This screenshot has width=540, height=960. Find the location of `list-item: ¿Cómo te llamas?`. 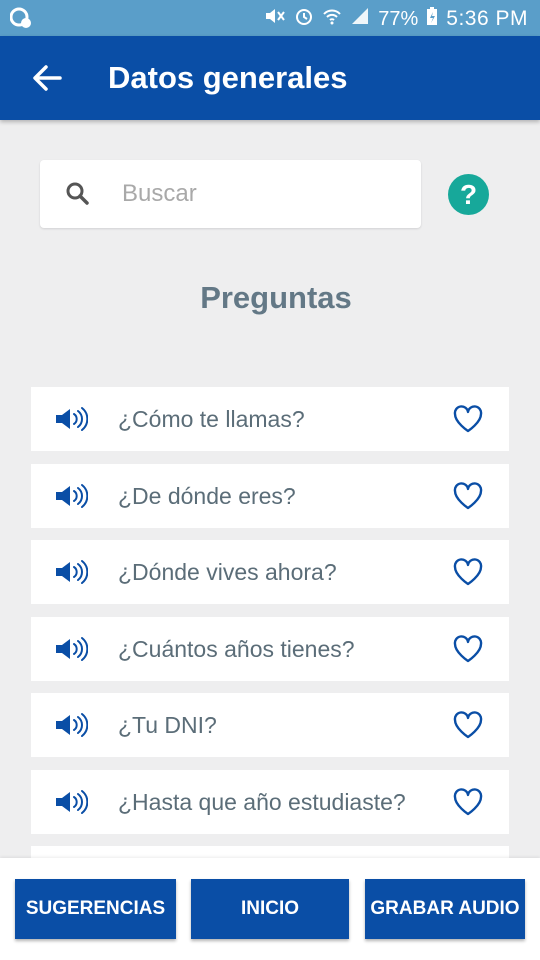

list-item: ¿Cómo te llamas? is located at coordinates (270, 419).